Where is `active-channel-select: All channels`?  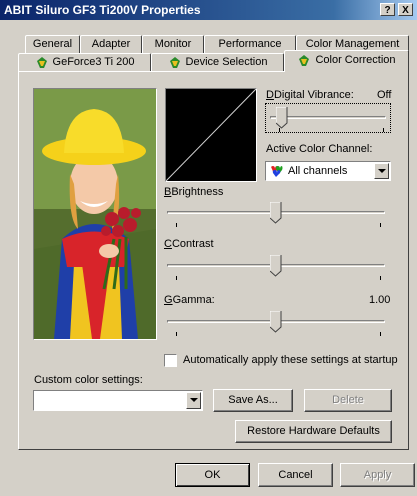
active-channel-select: All channels is located at coordinates (328, 171).